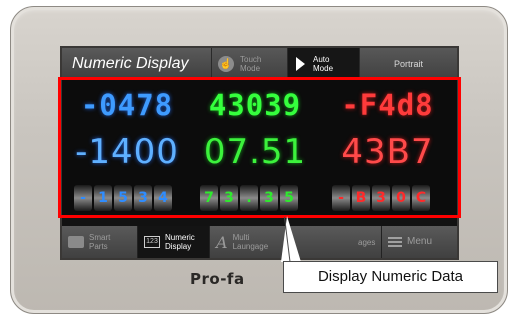 Image resolution: width=520 pixels, height=321 pixels. Describe the element at coordinates (367, 242) in the screenshot. I see `nav-label-line2: ages` at that location.